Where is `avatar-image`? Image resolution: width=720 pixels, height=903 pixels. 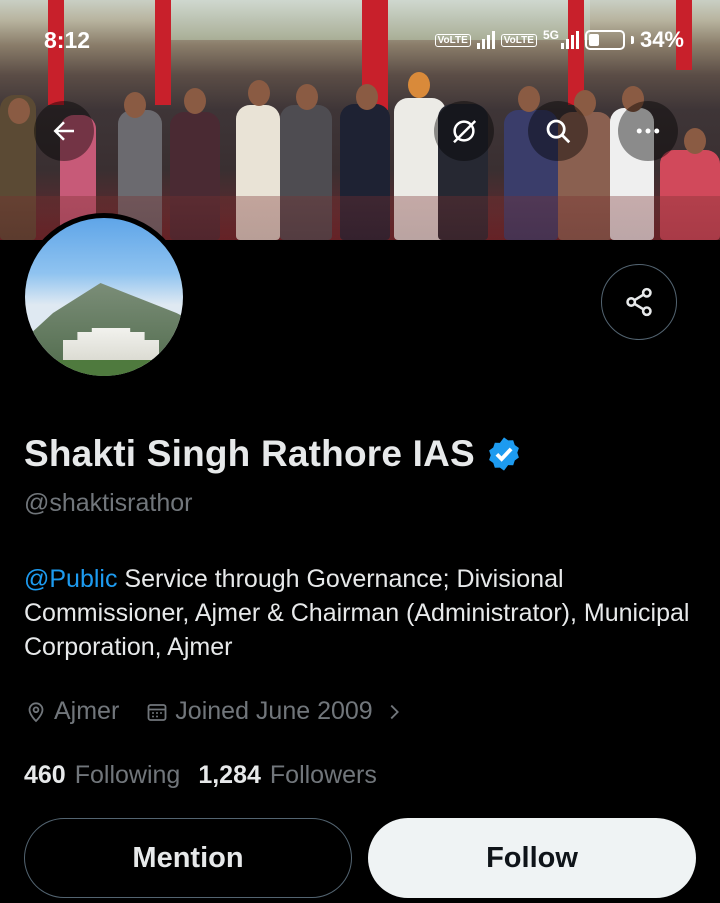 avatar-image is located at coordinates (104, 297).